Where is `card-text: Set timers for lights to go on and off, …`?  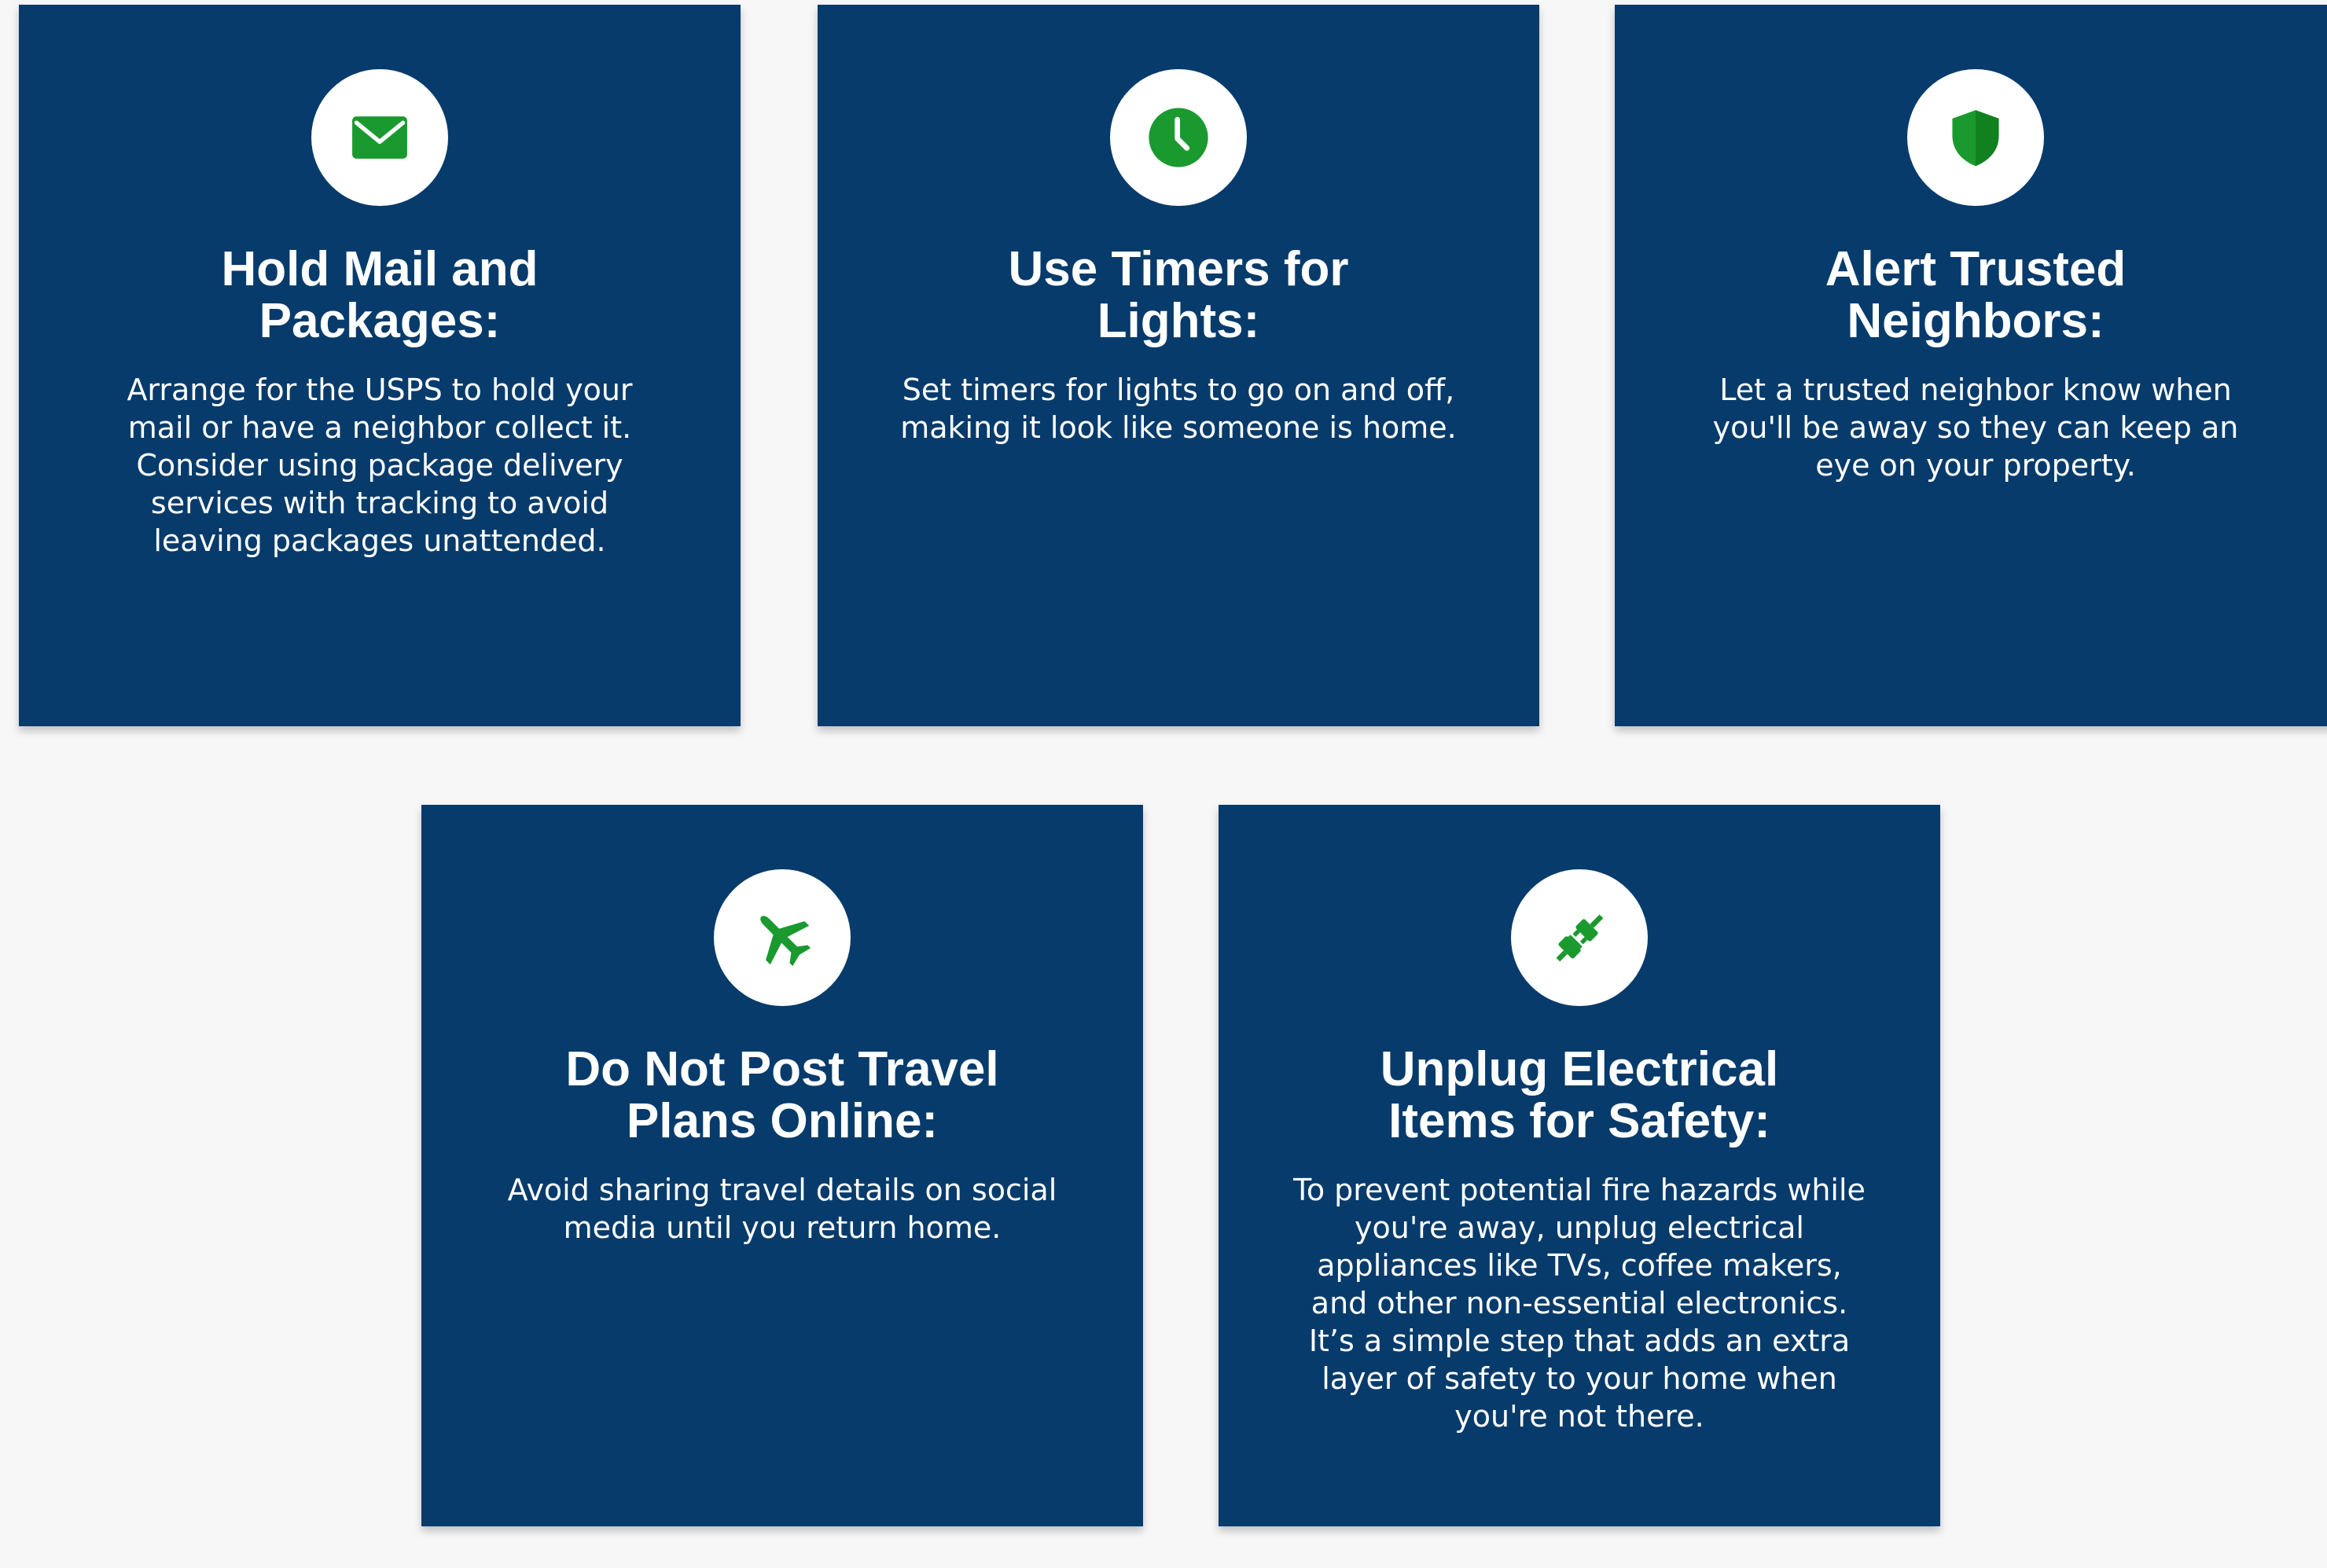
card-text: Set timers for lights to go on and off, … is located at coordinates (1178, 409).